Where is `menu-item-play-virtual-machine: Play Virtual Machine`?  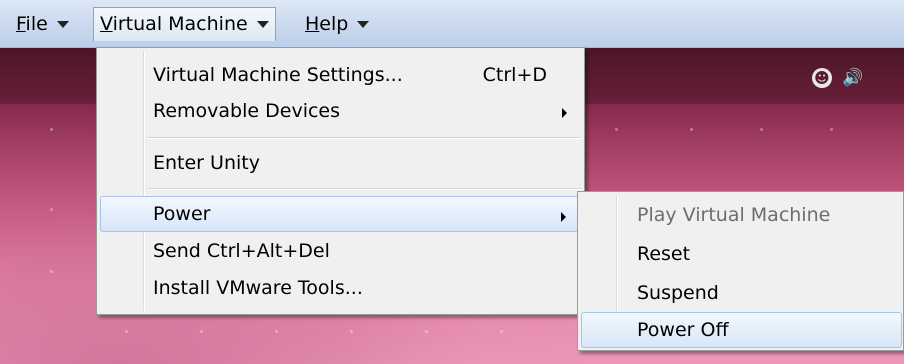 menu-item-play-virtual-machine: Play Virtual Machine is located at coordinates (741, 215).